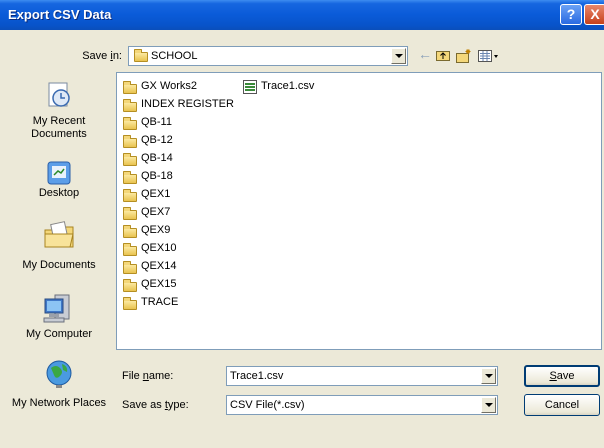 This screenshot has height=448, width=604. I want to click on place-my-documents, so click(59, 236).